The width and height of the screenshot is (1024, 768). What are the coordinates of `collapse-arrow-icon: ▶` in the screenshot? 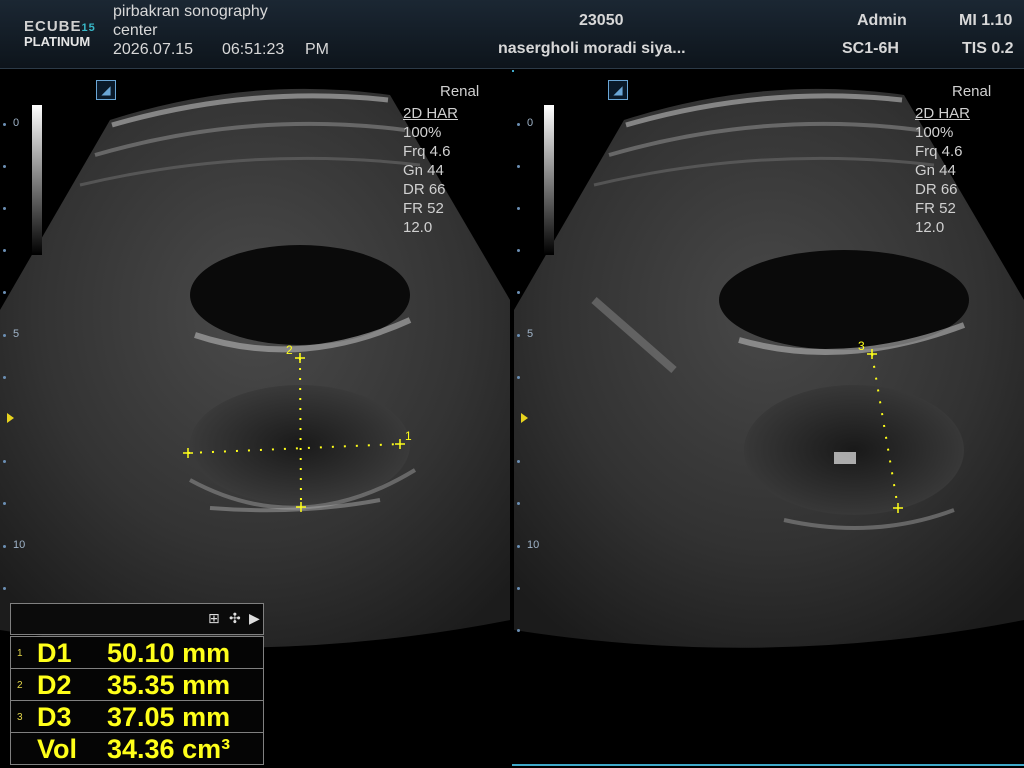 It's located at (254, 618).